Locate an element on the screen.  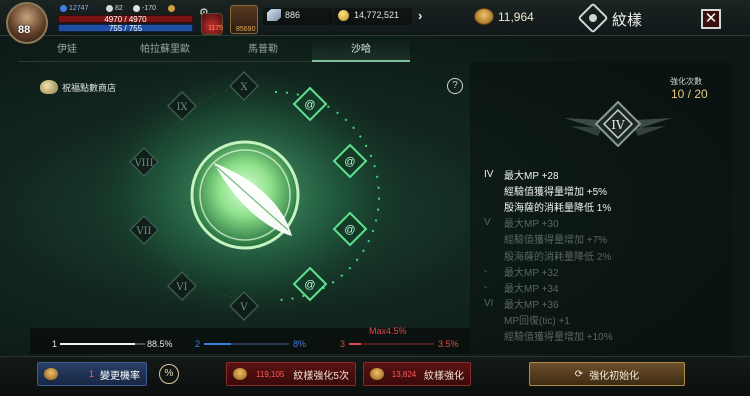
change-probability-button: 1 變更機率 is located at coordinates (92, 374).